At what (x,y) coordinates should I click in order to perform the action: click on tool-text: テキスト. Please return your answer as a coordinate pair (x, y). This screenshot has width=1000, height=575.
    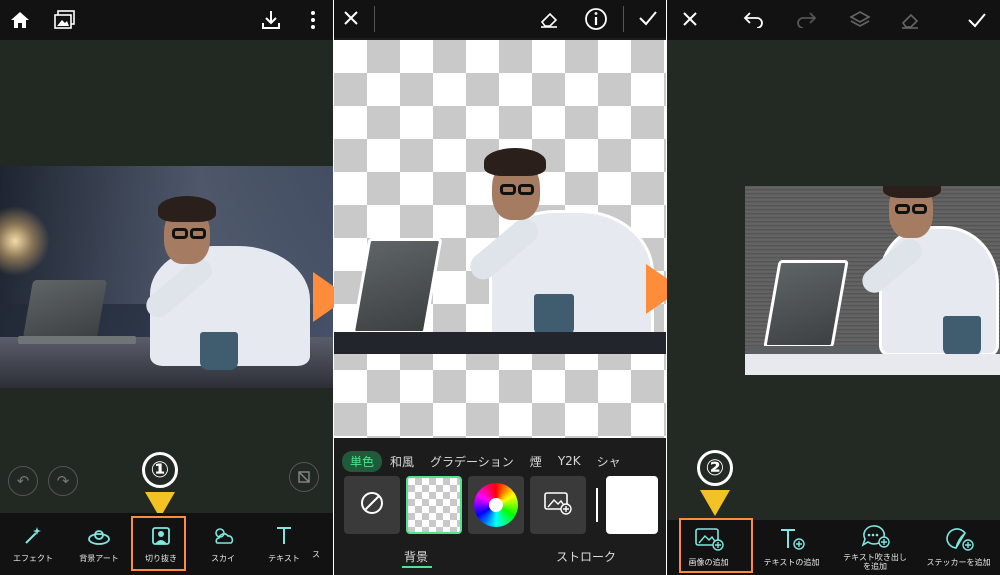
    Looking at the image, I should click on (284, 544).